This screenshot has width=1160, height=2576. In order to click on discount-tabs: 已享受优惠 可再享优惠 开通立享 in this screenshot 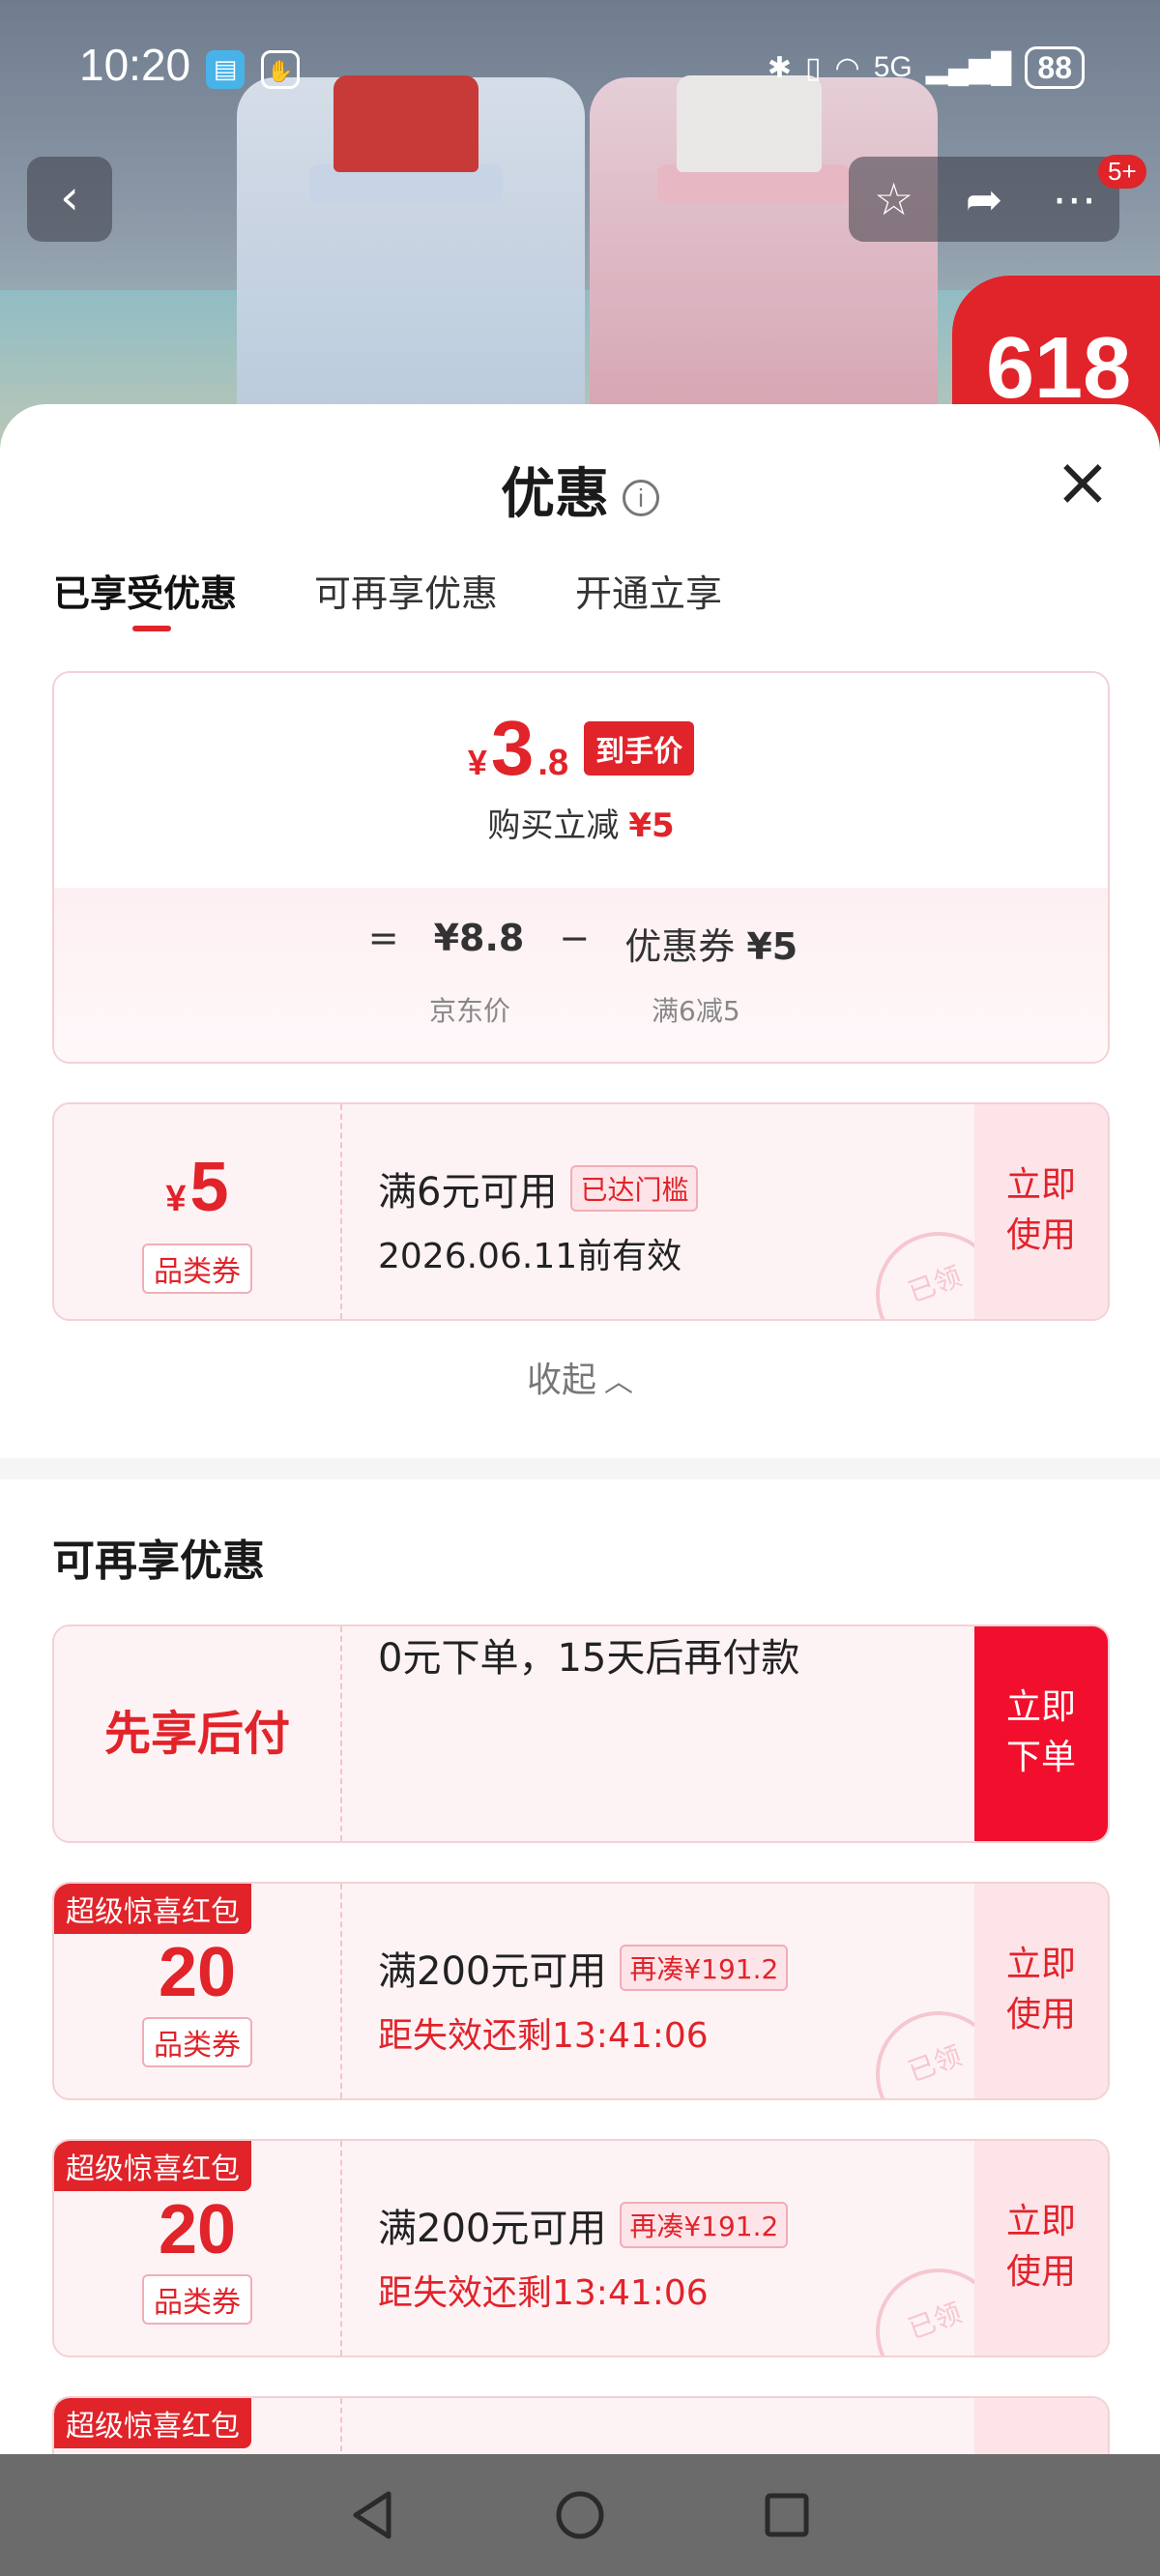, I will do `click(387, 597)`.